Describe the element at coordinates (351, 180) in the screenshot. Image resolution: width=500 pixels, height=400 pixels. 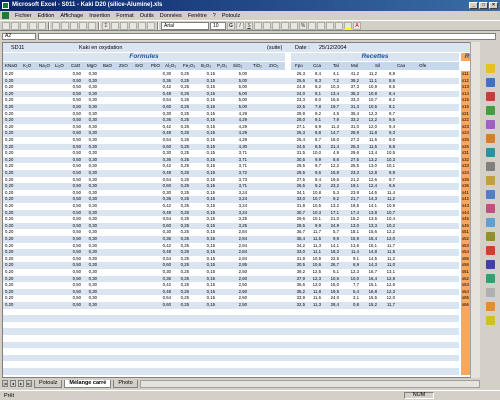
I see `table-cell: 21,2` at that location.